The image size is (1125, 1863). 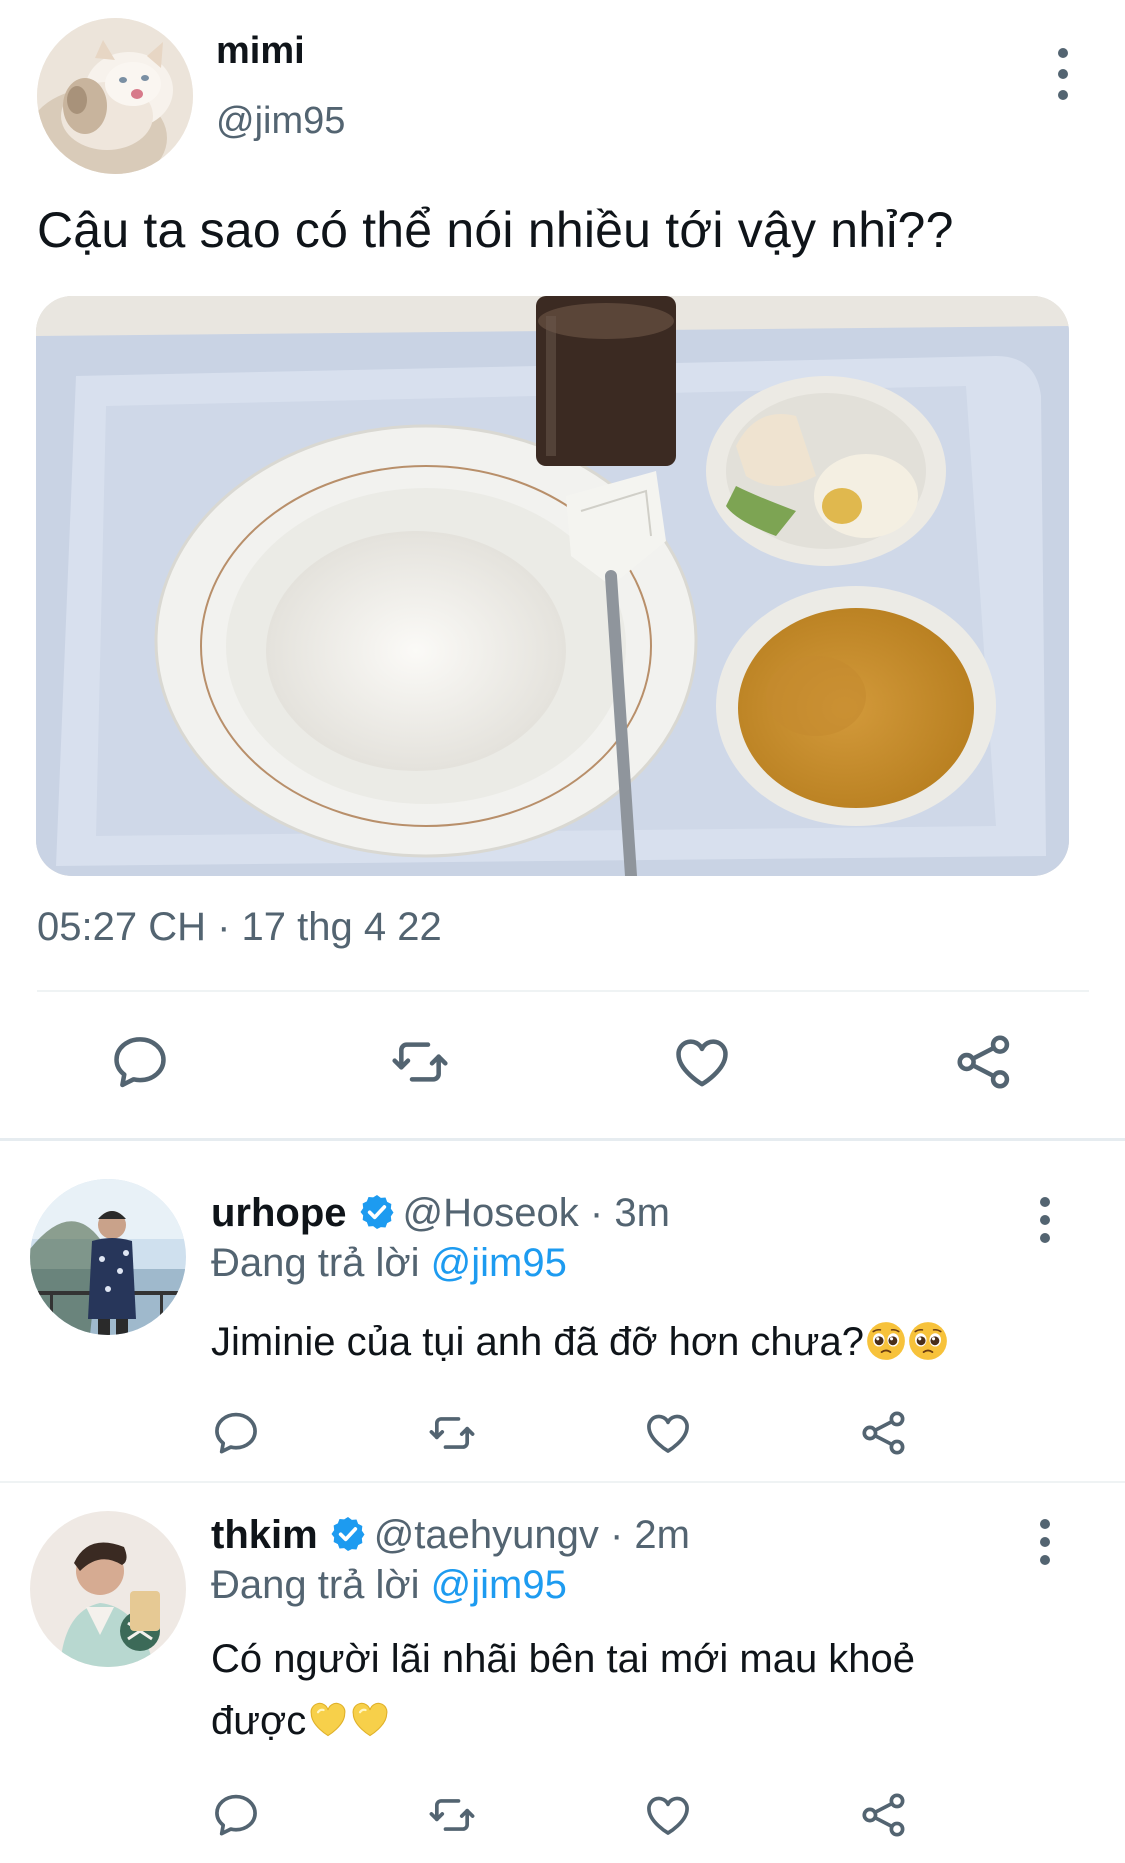 I want to click on handle: @jim95, so click(x=280, y=121).